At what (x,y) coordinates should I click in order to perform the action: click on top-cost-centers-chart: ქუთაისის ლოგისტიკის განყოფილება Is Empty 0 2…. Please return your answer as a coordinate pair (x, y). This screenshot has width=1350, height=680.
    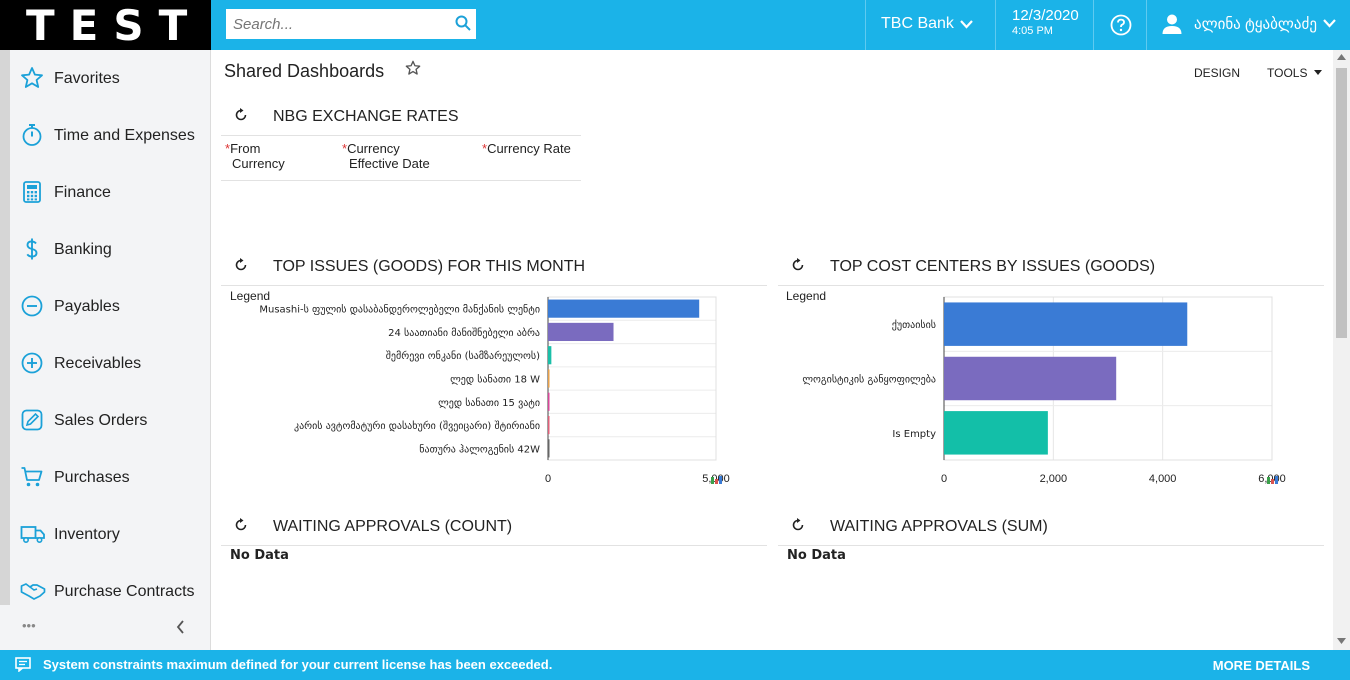
    Looking at the image, I should click on (1044, 390).